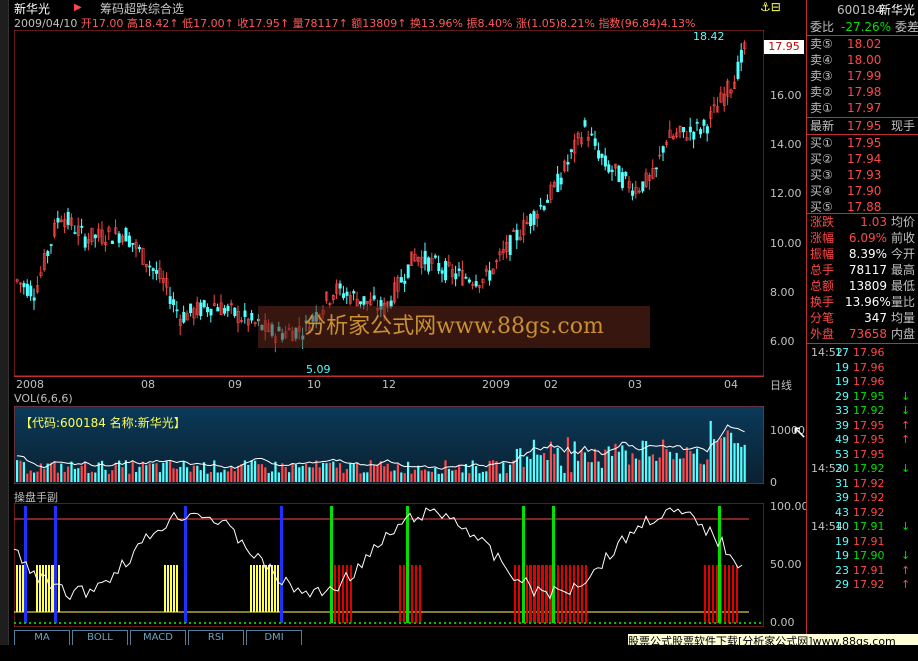 Image resolution: width=918 pixels, height=661 pixels. What do you see at coordinates (42, 638) in the screenshot?
I see `tab-ma: MA` at bounding box center [42, 638].